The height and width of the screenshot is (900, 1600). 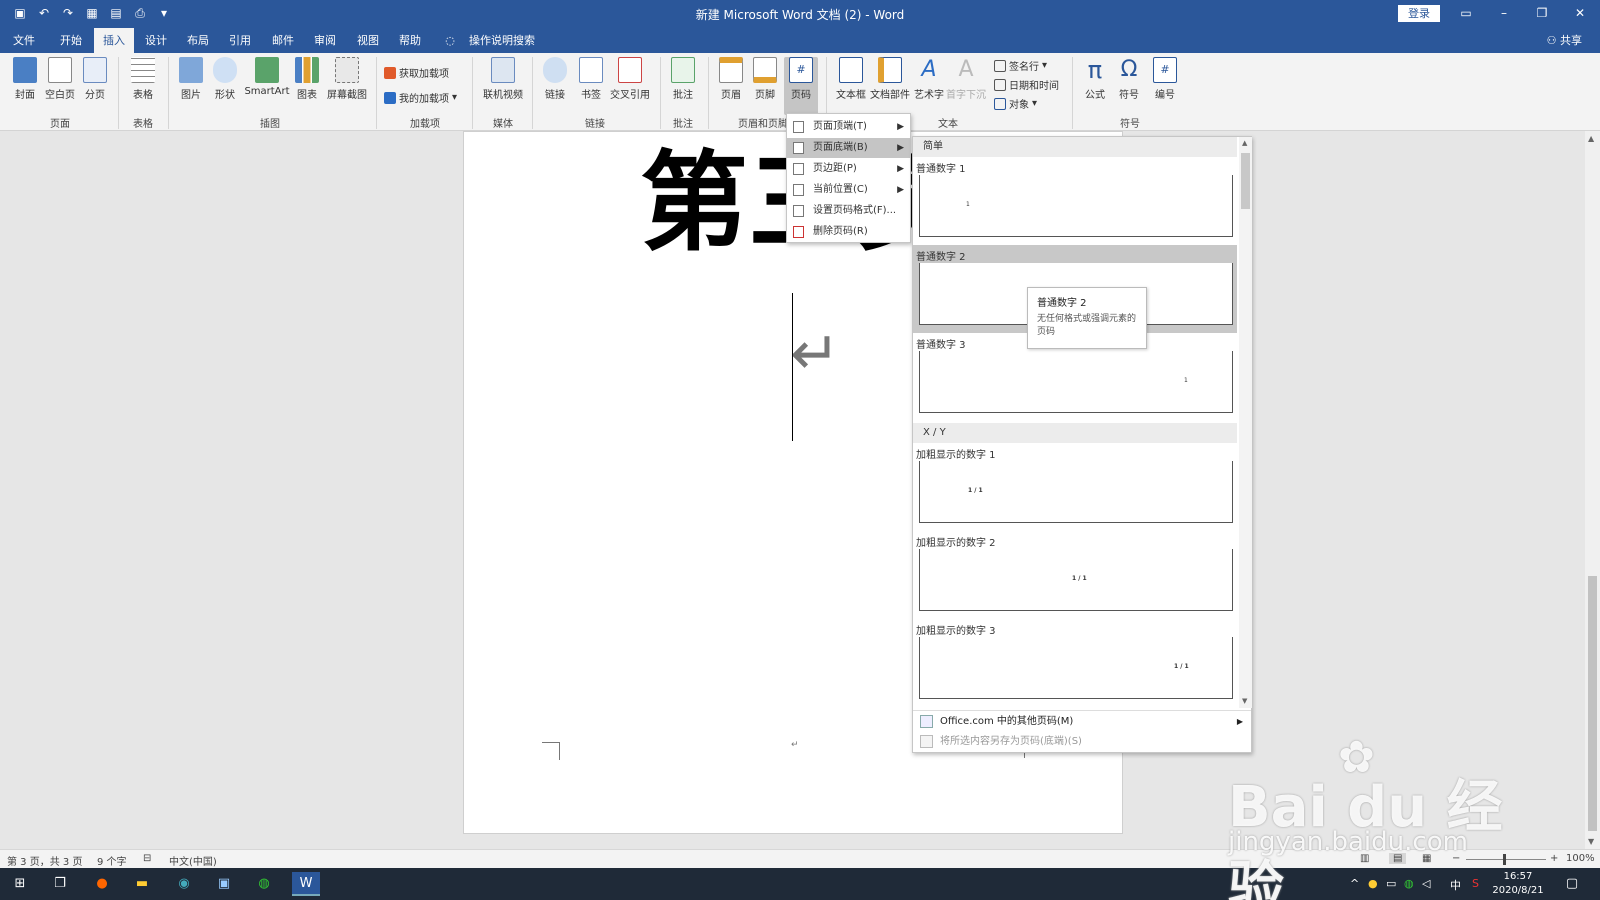 I want to click on task-view-icon: ❐, so click(x=60, y=884).